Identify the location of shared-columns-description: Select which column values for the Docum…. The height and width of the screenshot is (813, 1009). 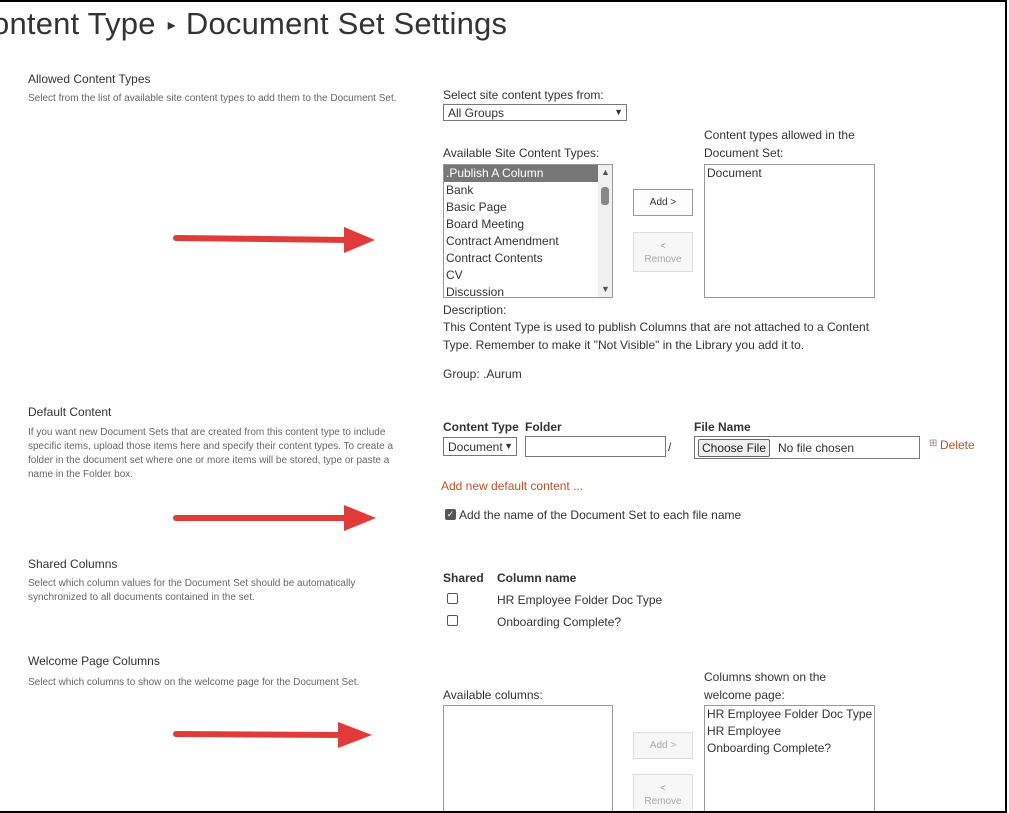
(192, 590).